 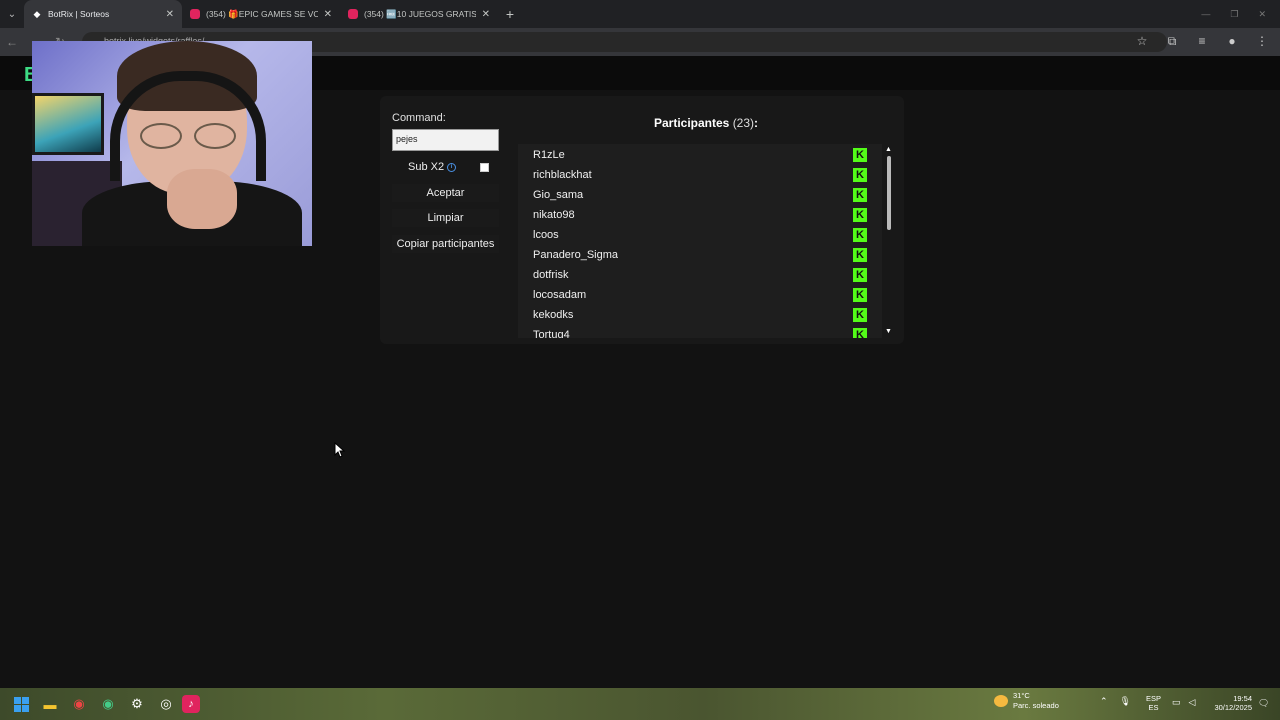 I want to click on window-controls: — ❐ ✕, so click(x=1240, y=14).